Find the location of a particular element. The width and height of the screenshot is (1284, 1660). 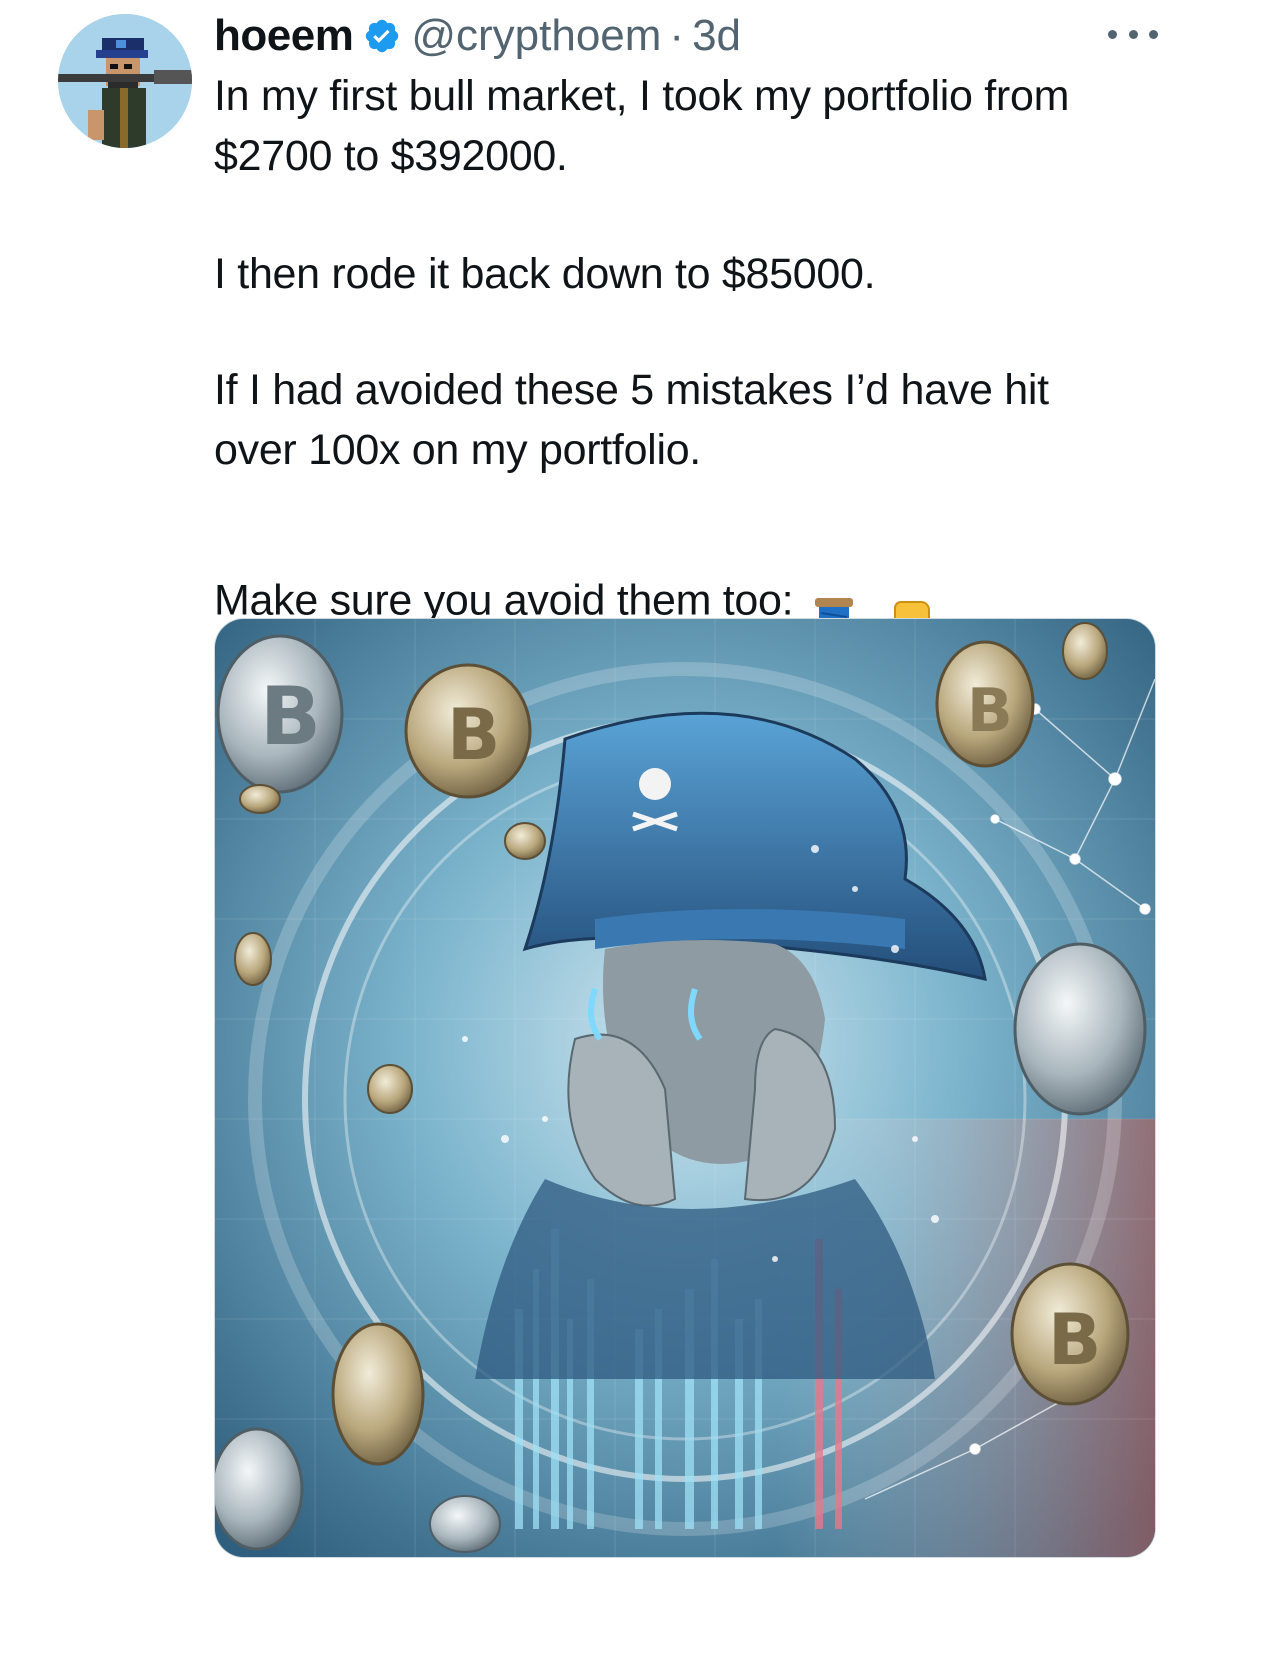

tweet-header: hoeem @crypthoem · 3d is located at coordinates (477, 36).